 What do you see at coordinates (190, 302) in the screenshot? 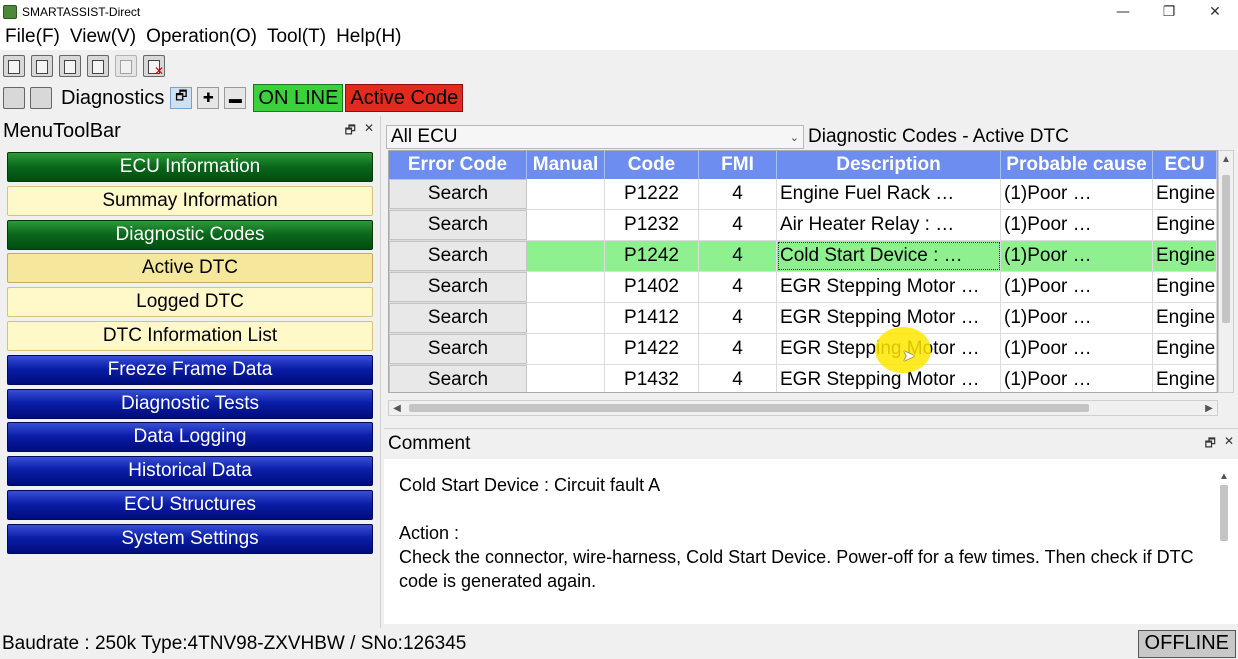
I see `menu-item-logged-dtc: Logged DTC` at bounding box center [190, 302].